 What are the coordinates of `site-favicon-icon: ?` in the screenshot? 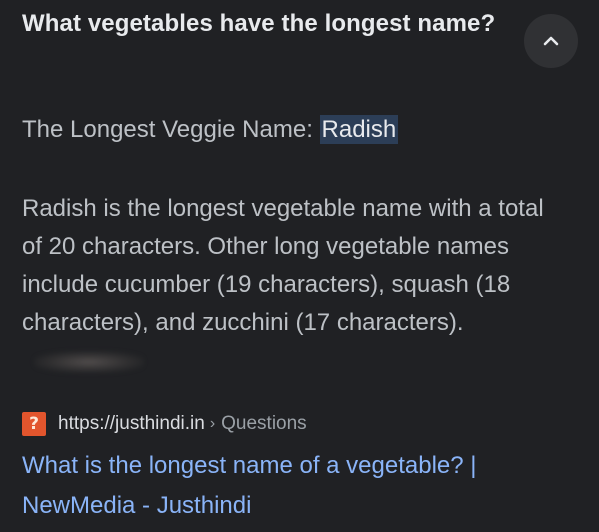 It's located at (34, 424).